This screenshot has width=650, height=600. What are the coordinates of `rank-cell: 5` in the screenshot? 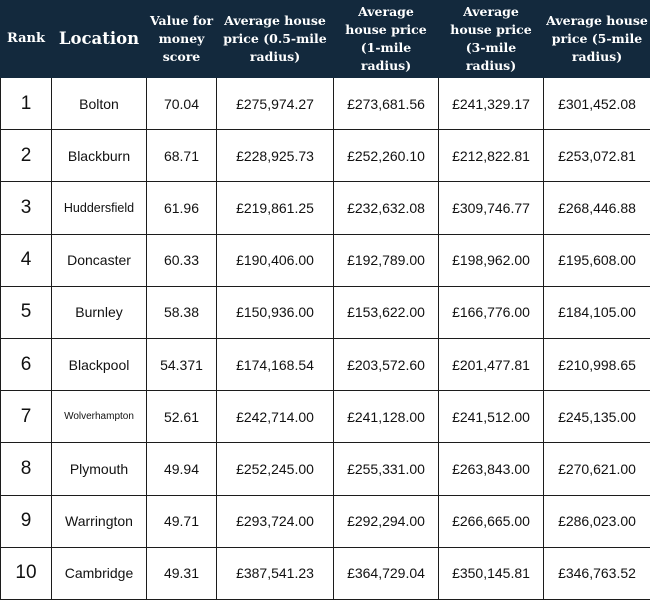 It's located at (26, 312).